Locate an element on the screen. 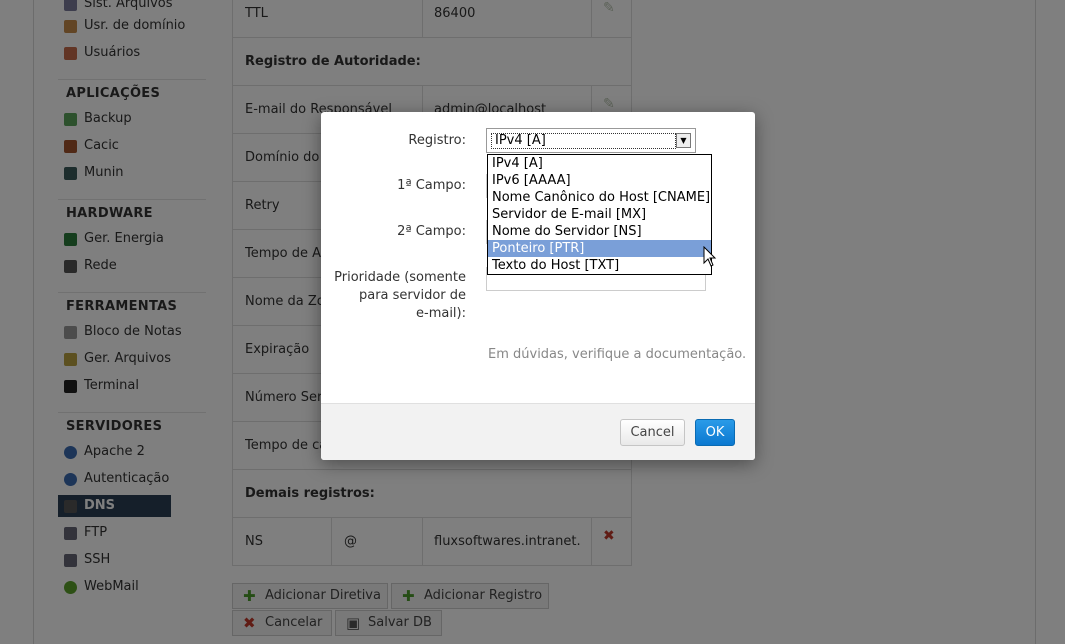  field1-label: 1ª Campo: is located at coordinates (431, 185).